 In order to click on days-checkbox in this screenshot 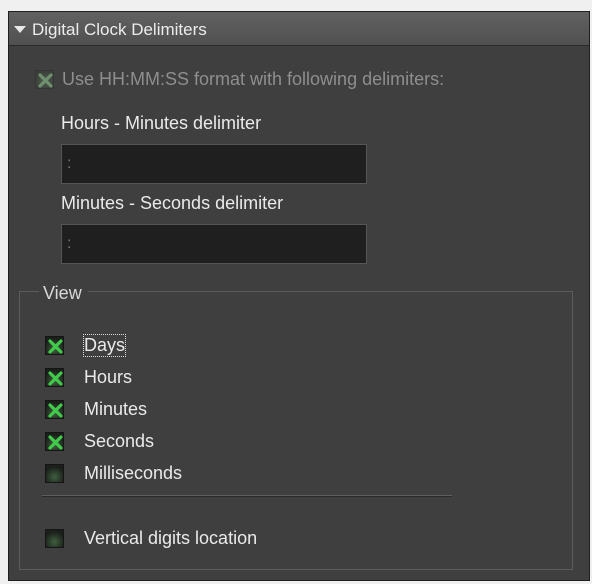, I will do `click(54, 345)`.